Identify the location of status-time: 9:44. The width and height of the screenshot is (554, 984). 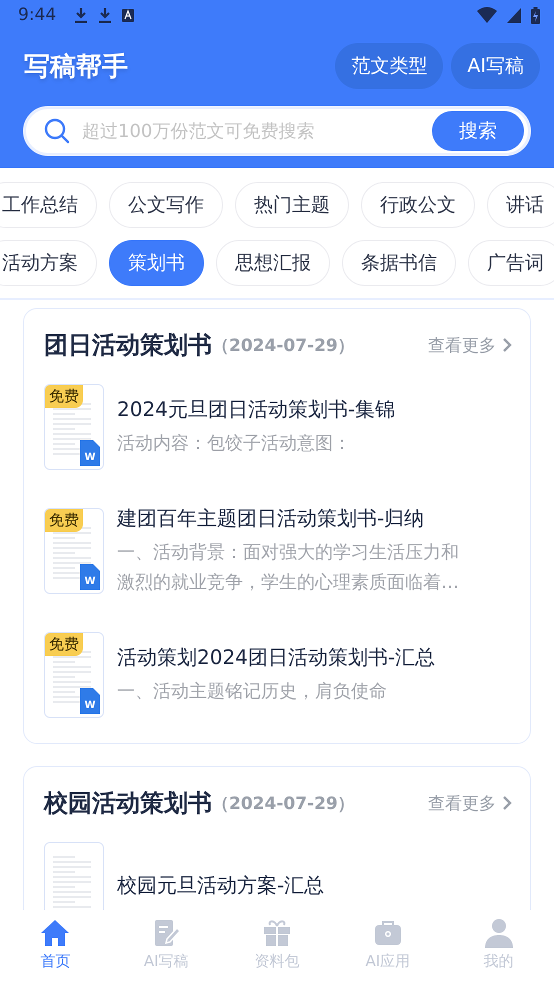
(37, 15).